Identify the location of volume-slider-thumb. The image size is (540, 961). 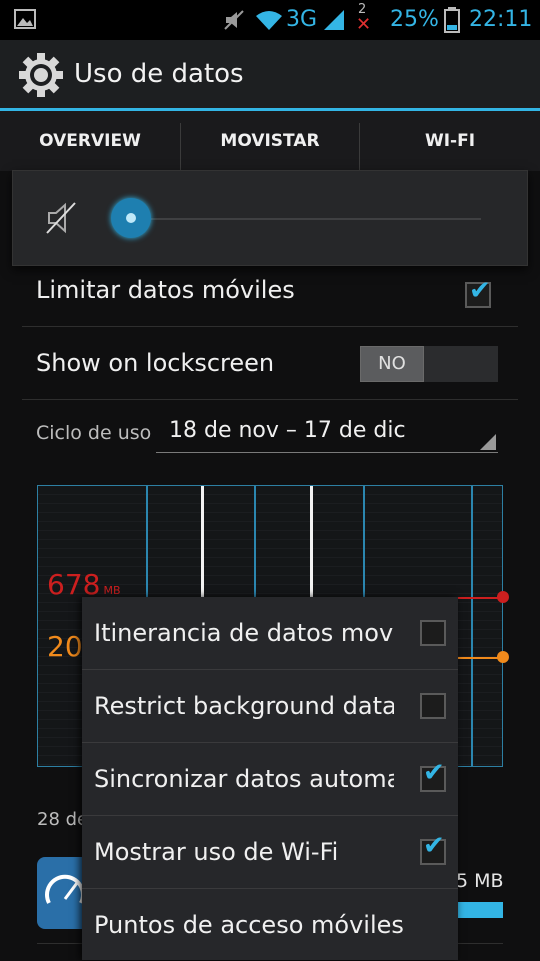
(131, 218).